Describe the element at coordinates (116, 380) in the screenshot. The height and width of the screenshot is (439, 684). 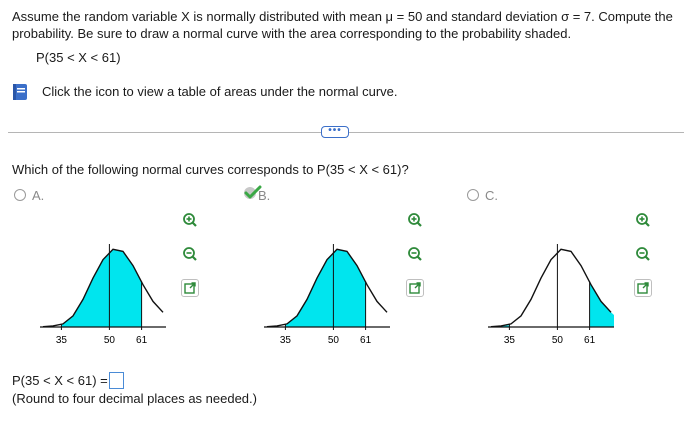
I see `answer-input` at that location.